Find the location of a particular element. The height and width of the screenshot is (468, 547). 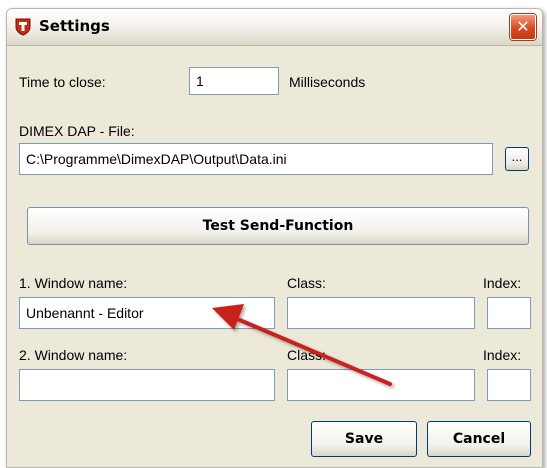

time-to-close-label: Time to close: is located at coordinates (62, 82).